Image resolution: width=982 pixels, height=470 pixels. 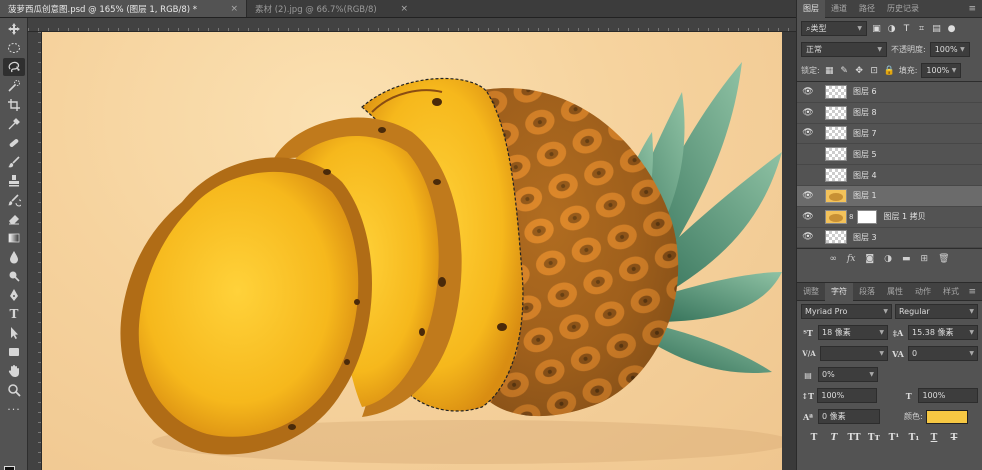 I want to click on eraser-icon, so click(x=14, y=219).